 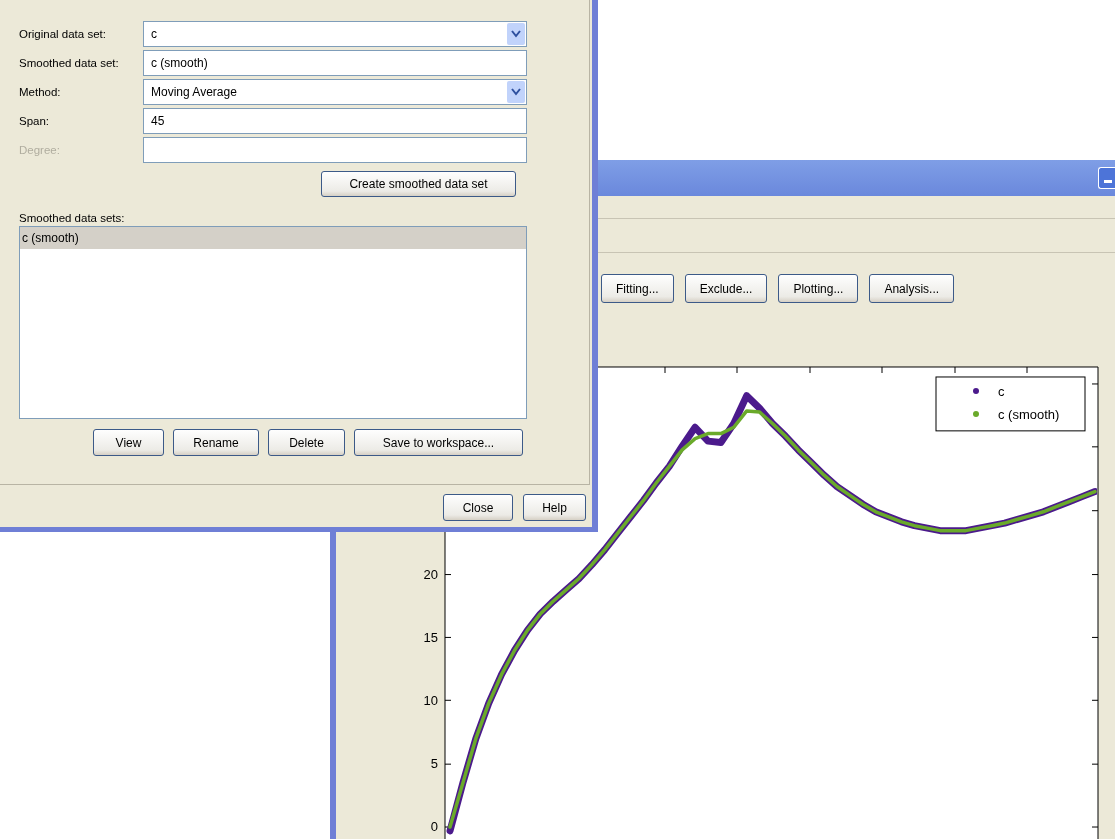 What do you see at coordinates (69, 62) in the screenshot?
I see `field-label: Smoothed data set:` at bounding box center [69, 62].